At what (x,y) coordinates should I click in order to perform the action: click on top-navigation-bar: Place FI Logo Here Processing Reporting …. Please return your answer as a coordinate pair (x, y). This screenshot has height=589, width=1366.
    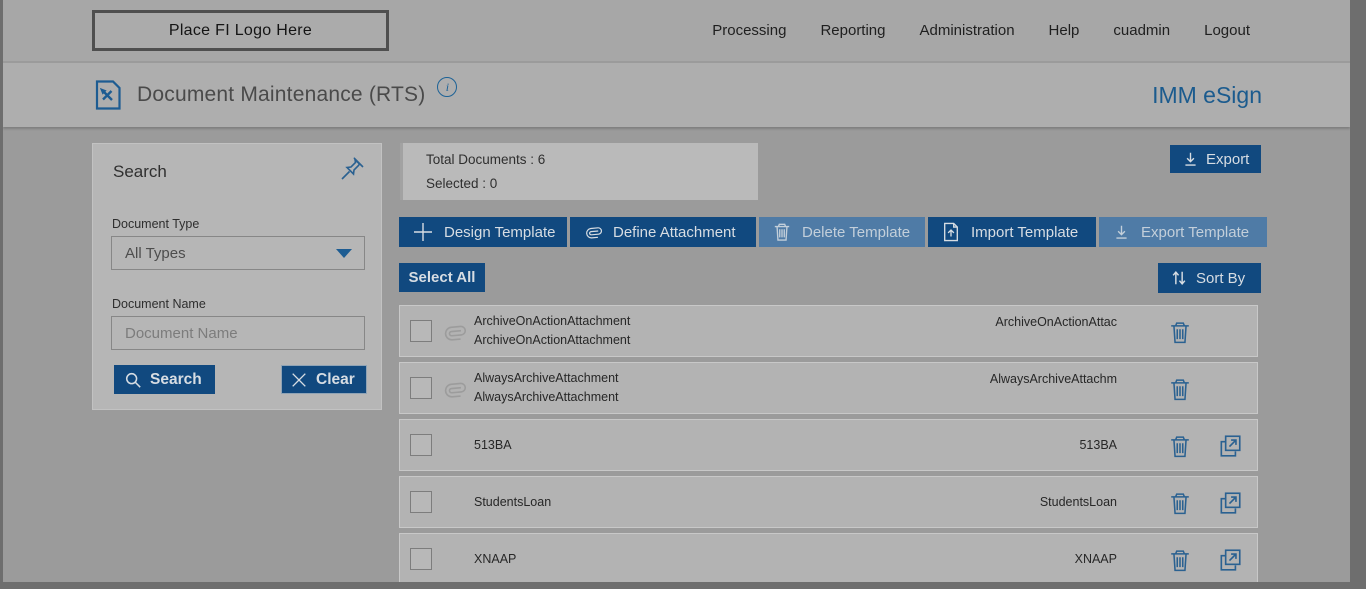
    Looking at the image, I should click on (676, 30).